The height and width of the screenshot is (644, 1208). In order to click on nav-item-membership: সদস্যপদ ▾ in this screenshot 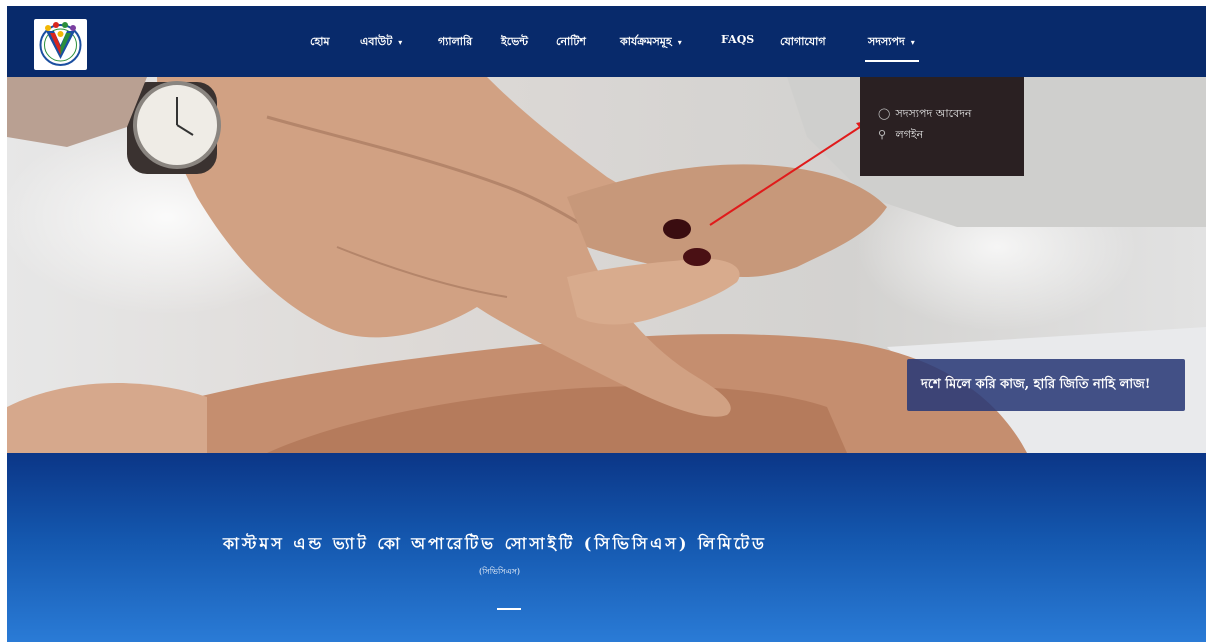, I will do `click(892, 47)`.